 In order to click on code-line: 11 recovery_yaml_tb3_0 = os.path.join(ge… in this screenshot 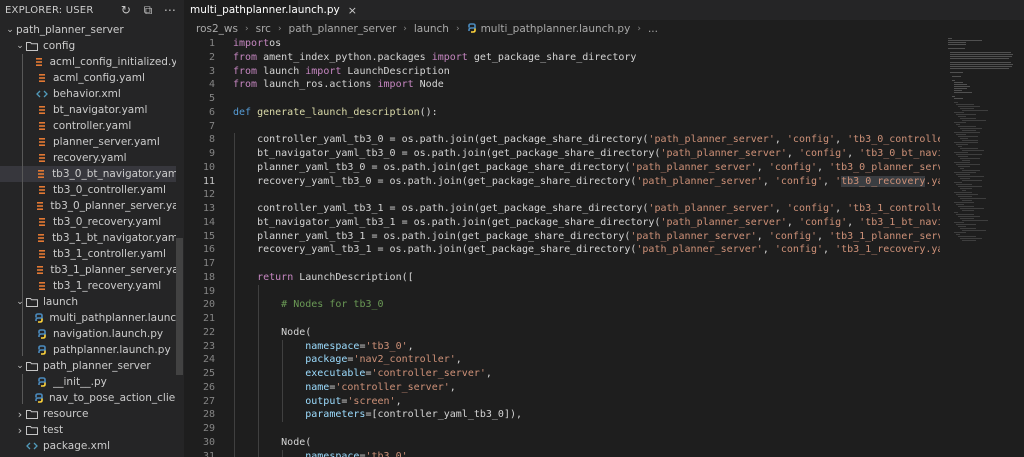, I will do `click(562, 181)`.